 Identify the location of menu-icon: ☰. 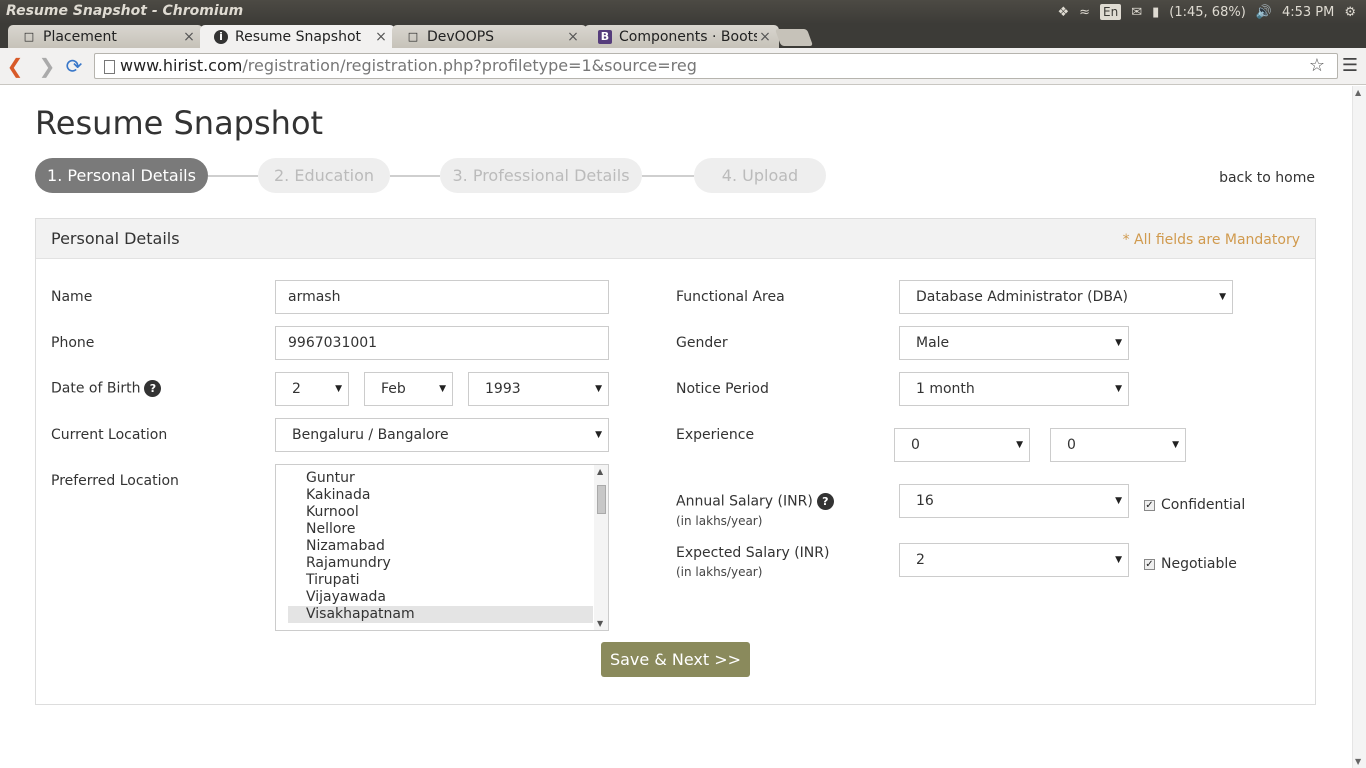
(1350, 66).